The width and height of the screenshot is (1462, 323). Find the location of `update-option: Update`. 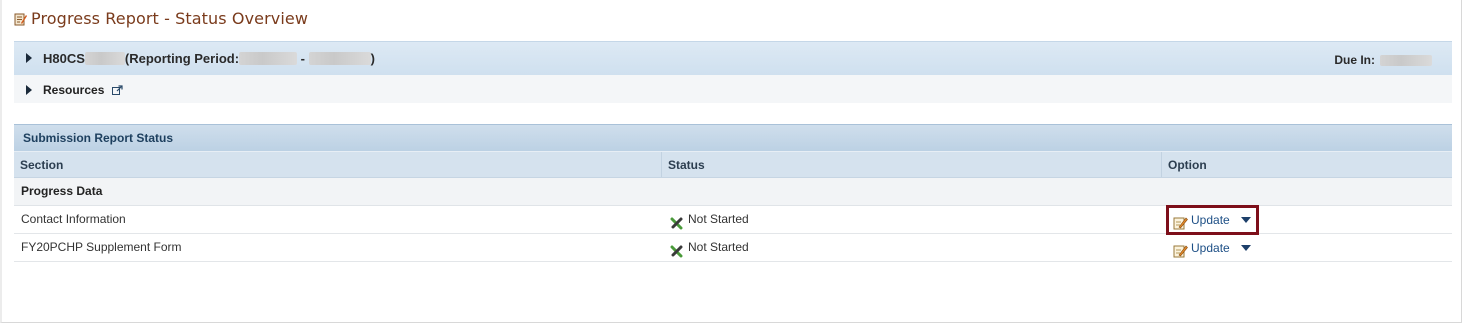

update-option: Update is located at coordinates (1212, 248).